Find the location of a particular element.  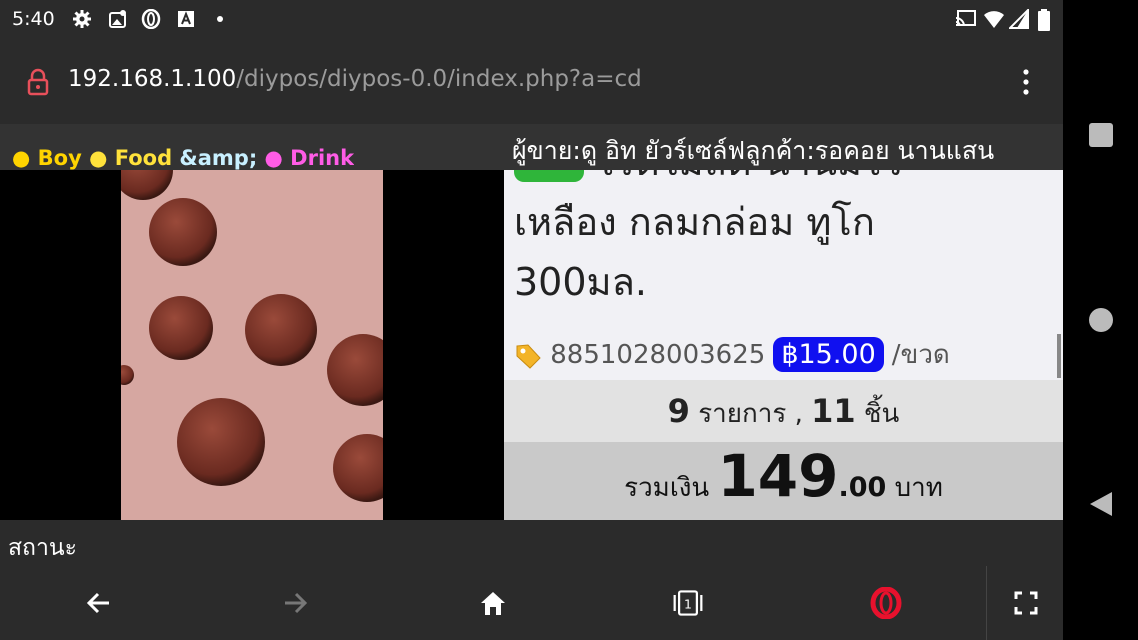

total-row: รวมเงิน 149.00 บาท is located at coordinates (783, 481).